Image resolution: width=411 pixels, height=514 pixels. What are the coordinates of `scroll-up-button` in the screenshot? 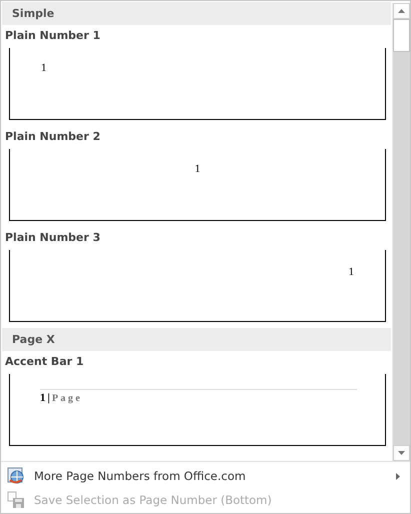 It's located at (401, 11).